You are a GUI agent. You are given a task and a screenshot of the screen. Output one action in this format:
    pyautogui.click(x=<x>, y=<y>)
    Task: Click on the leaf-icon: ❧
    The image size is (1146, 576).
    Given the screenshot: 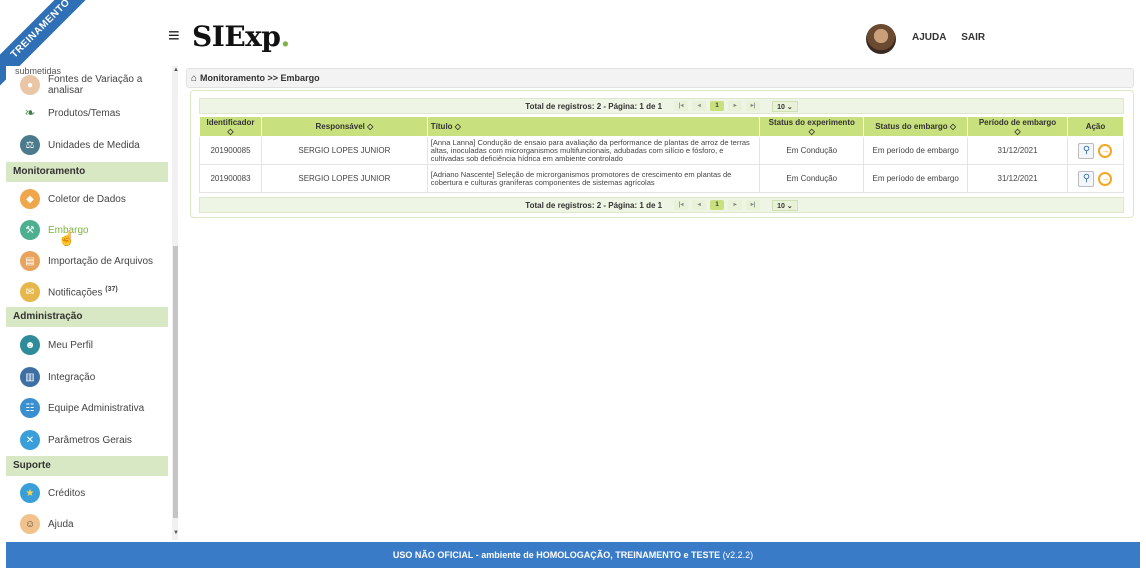 What is the action you would take?
    pyautogui.click(x=30, y=113)
    